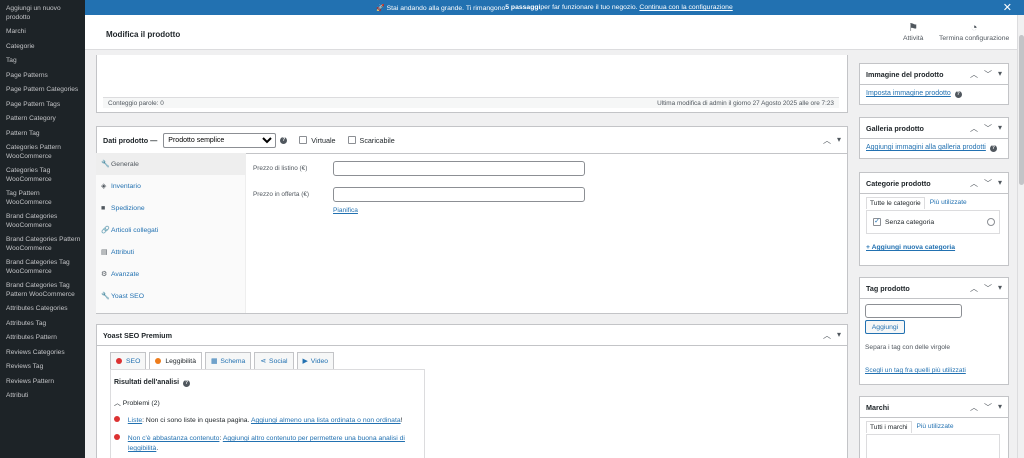 This screenshot has width=1024, height=458. Describe the element at coordinates (913, 311) in the screenshot. I see `tag-input` at that location.